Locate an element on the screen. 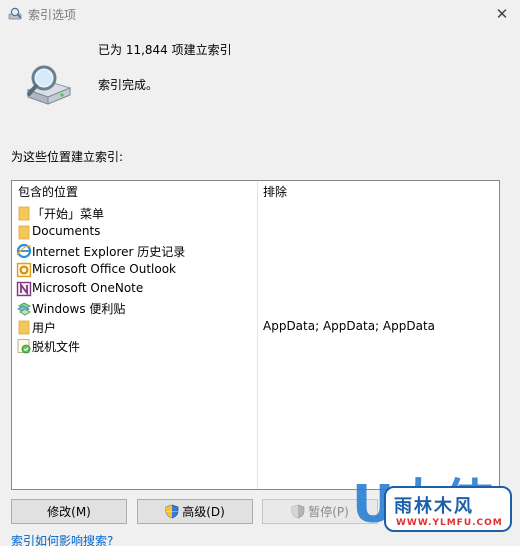  window-title: 索引选项 is located at coordinates (52, 15).